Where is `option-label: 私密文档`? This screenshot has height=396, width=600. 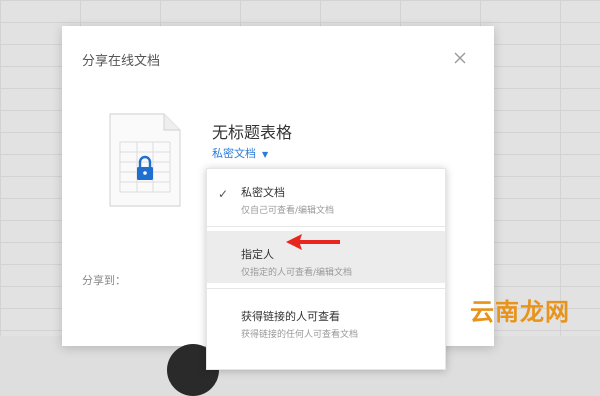 option-label: 私密文档 is located at coordinates (263, 192).